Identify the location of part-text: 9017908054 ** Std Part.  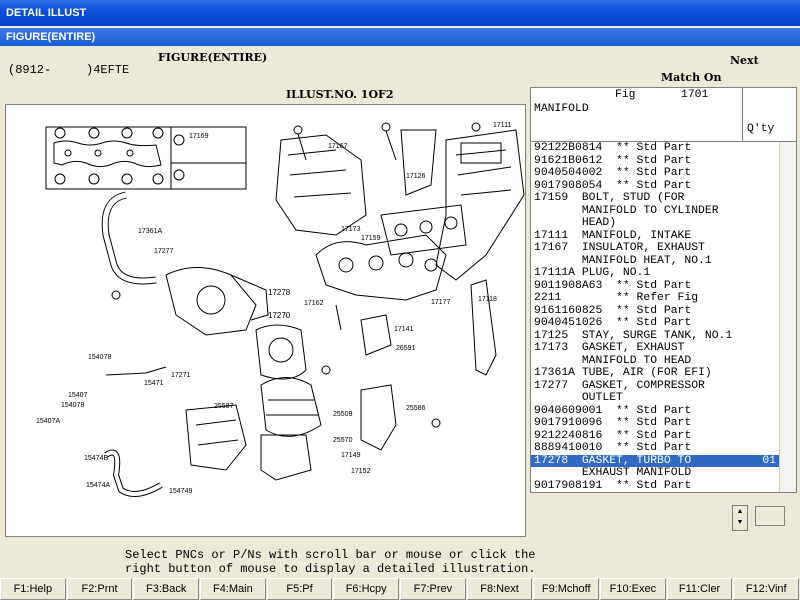
(613, 185).